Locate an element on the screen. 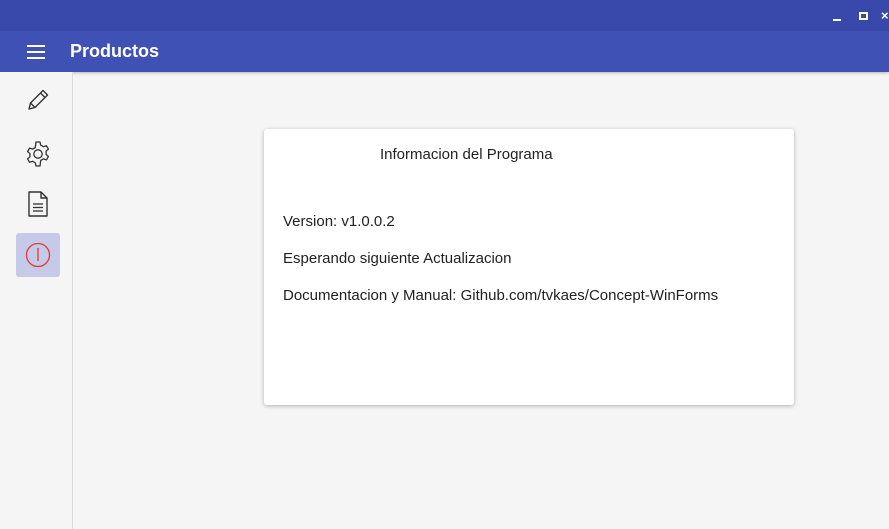  gear-icon is located at coordinates (38, 154).